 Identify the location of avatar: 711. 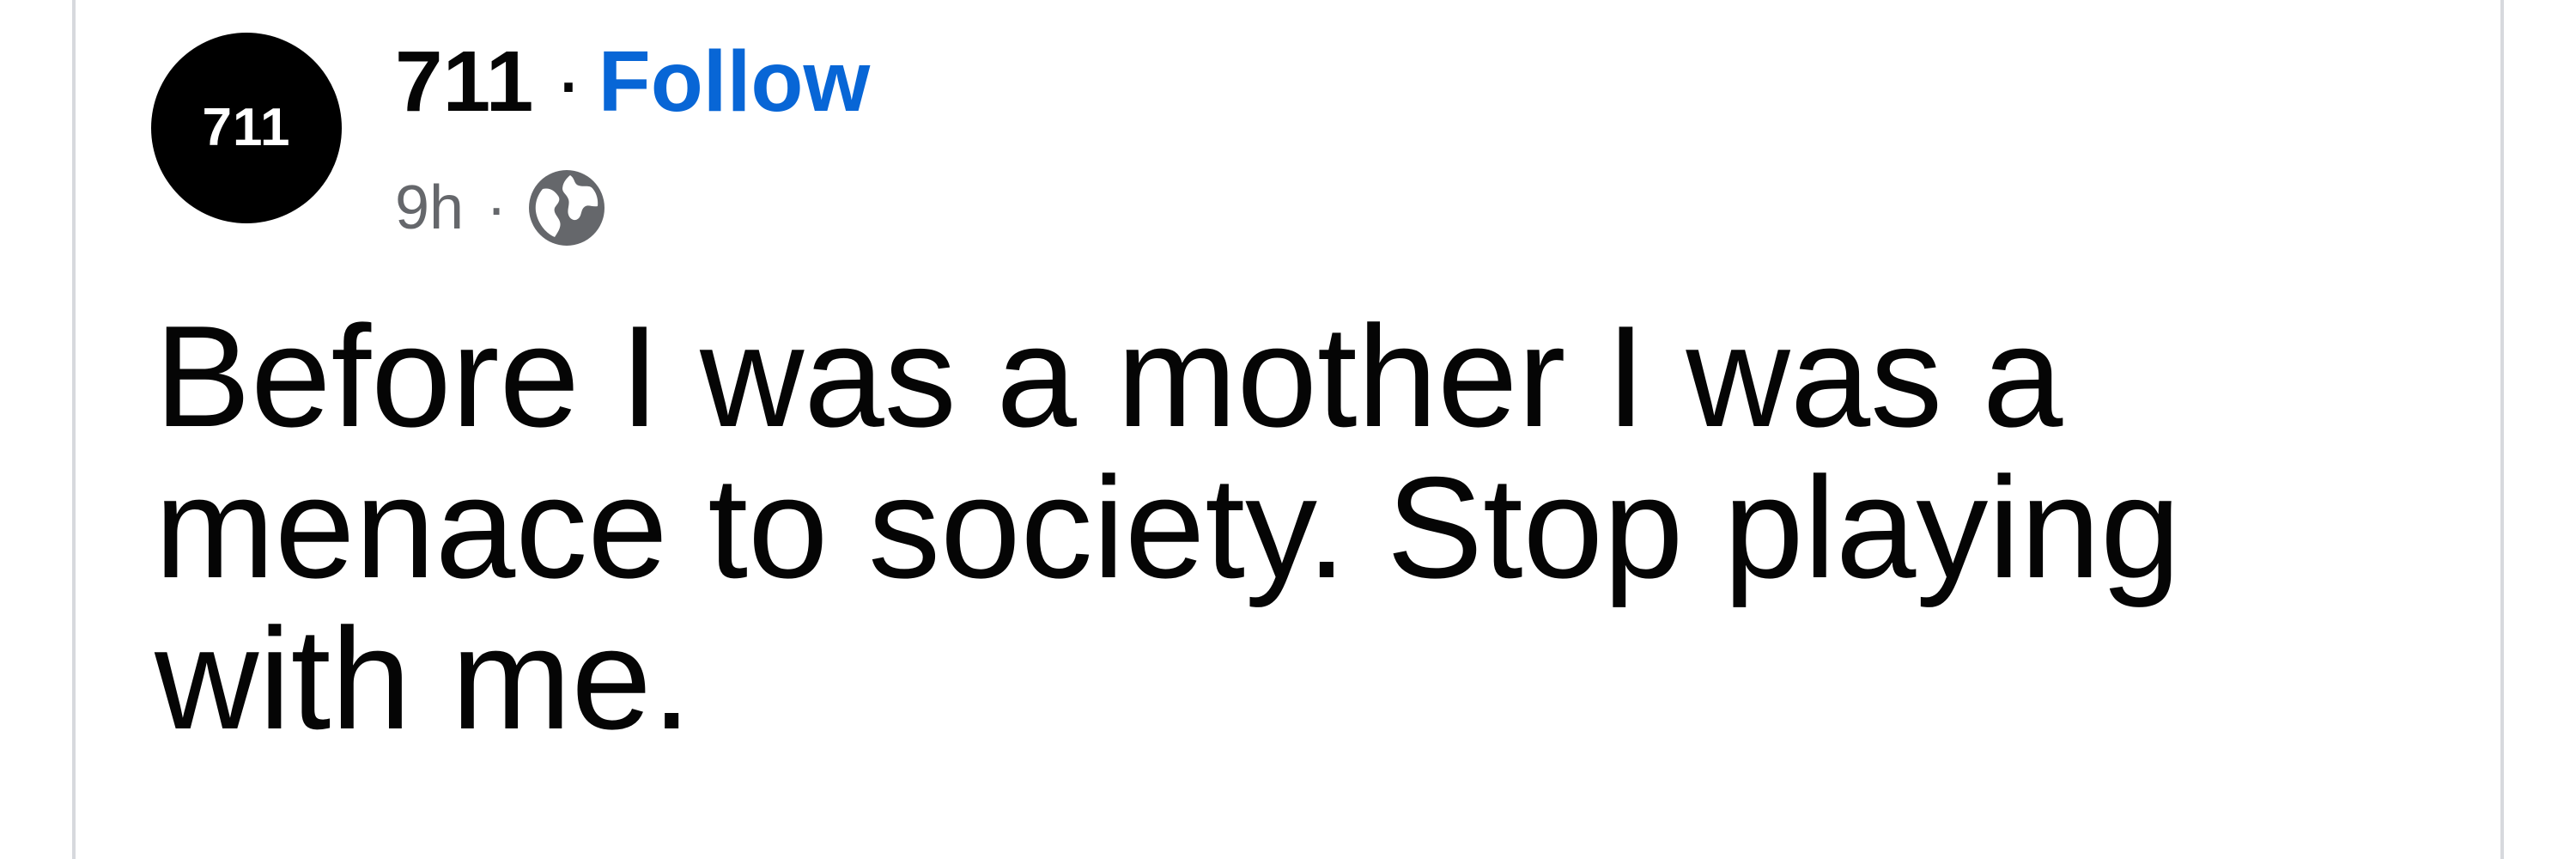
(247, 128).